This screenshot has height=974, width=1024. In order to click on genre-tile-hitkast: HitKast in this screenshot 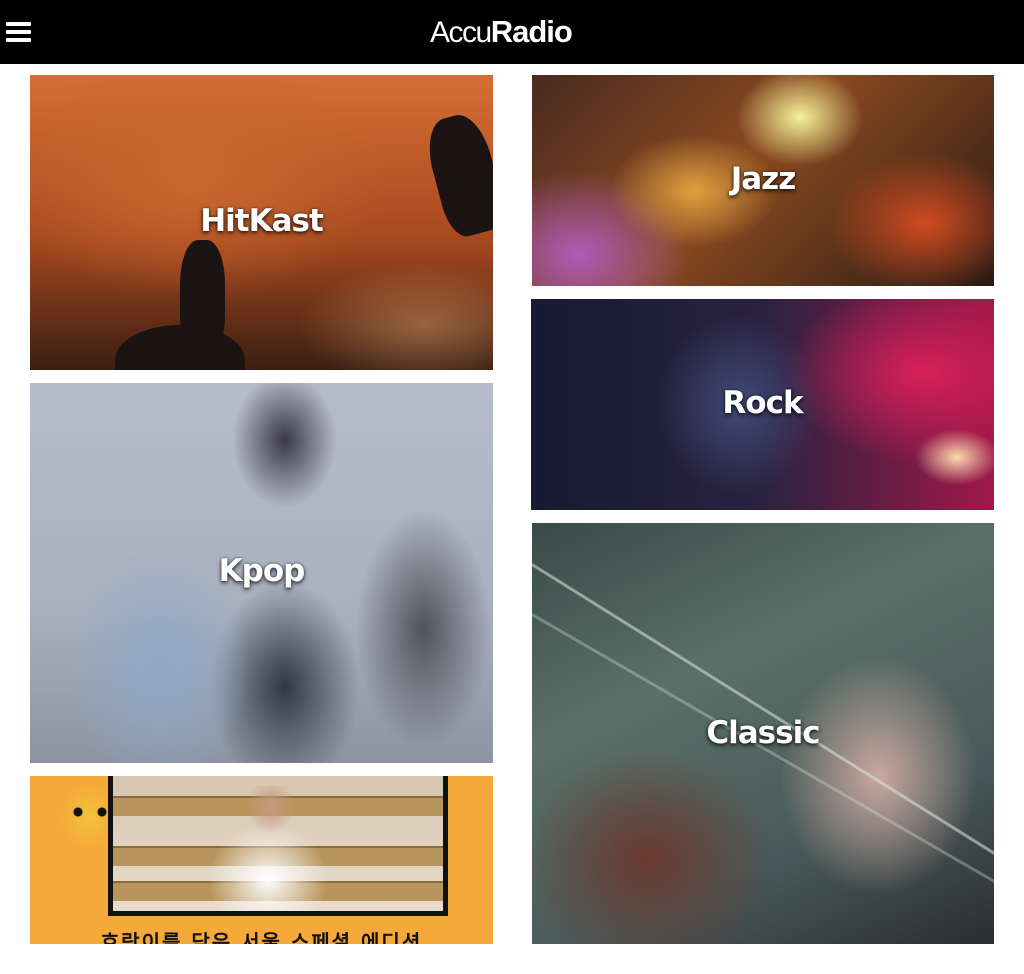, I will do `click(261, 222)`.